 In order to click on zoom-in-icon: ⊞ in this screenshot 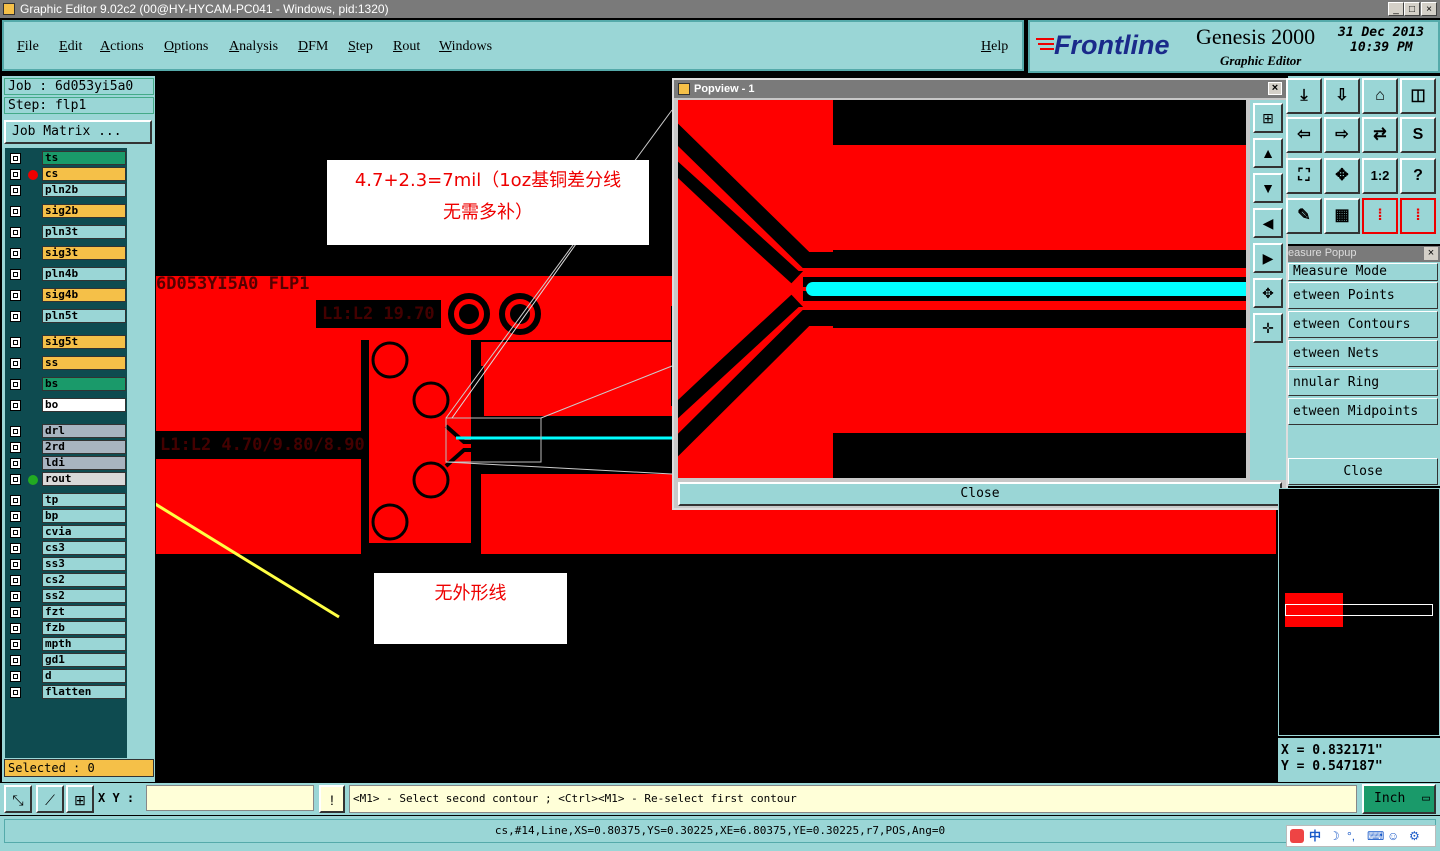, I will do `click(1268, 118)`.